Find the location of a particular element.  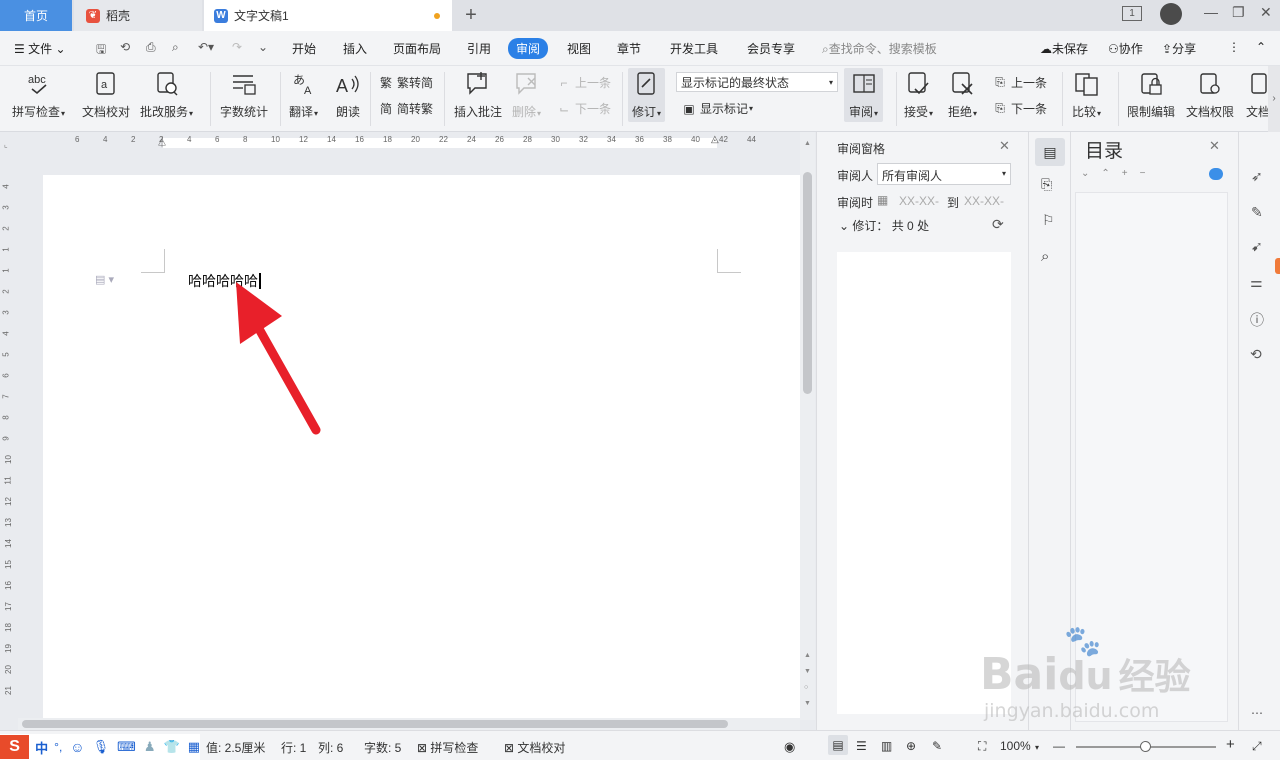

menu-item-layout: 页面布局 is located at coordinates (417, 48).